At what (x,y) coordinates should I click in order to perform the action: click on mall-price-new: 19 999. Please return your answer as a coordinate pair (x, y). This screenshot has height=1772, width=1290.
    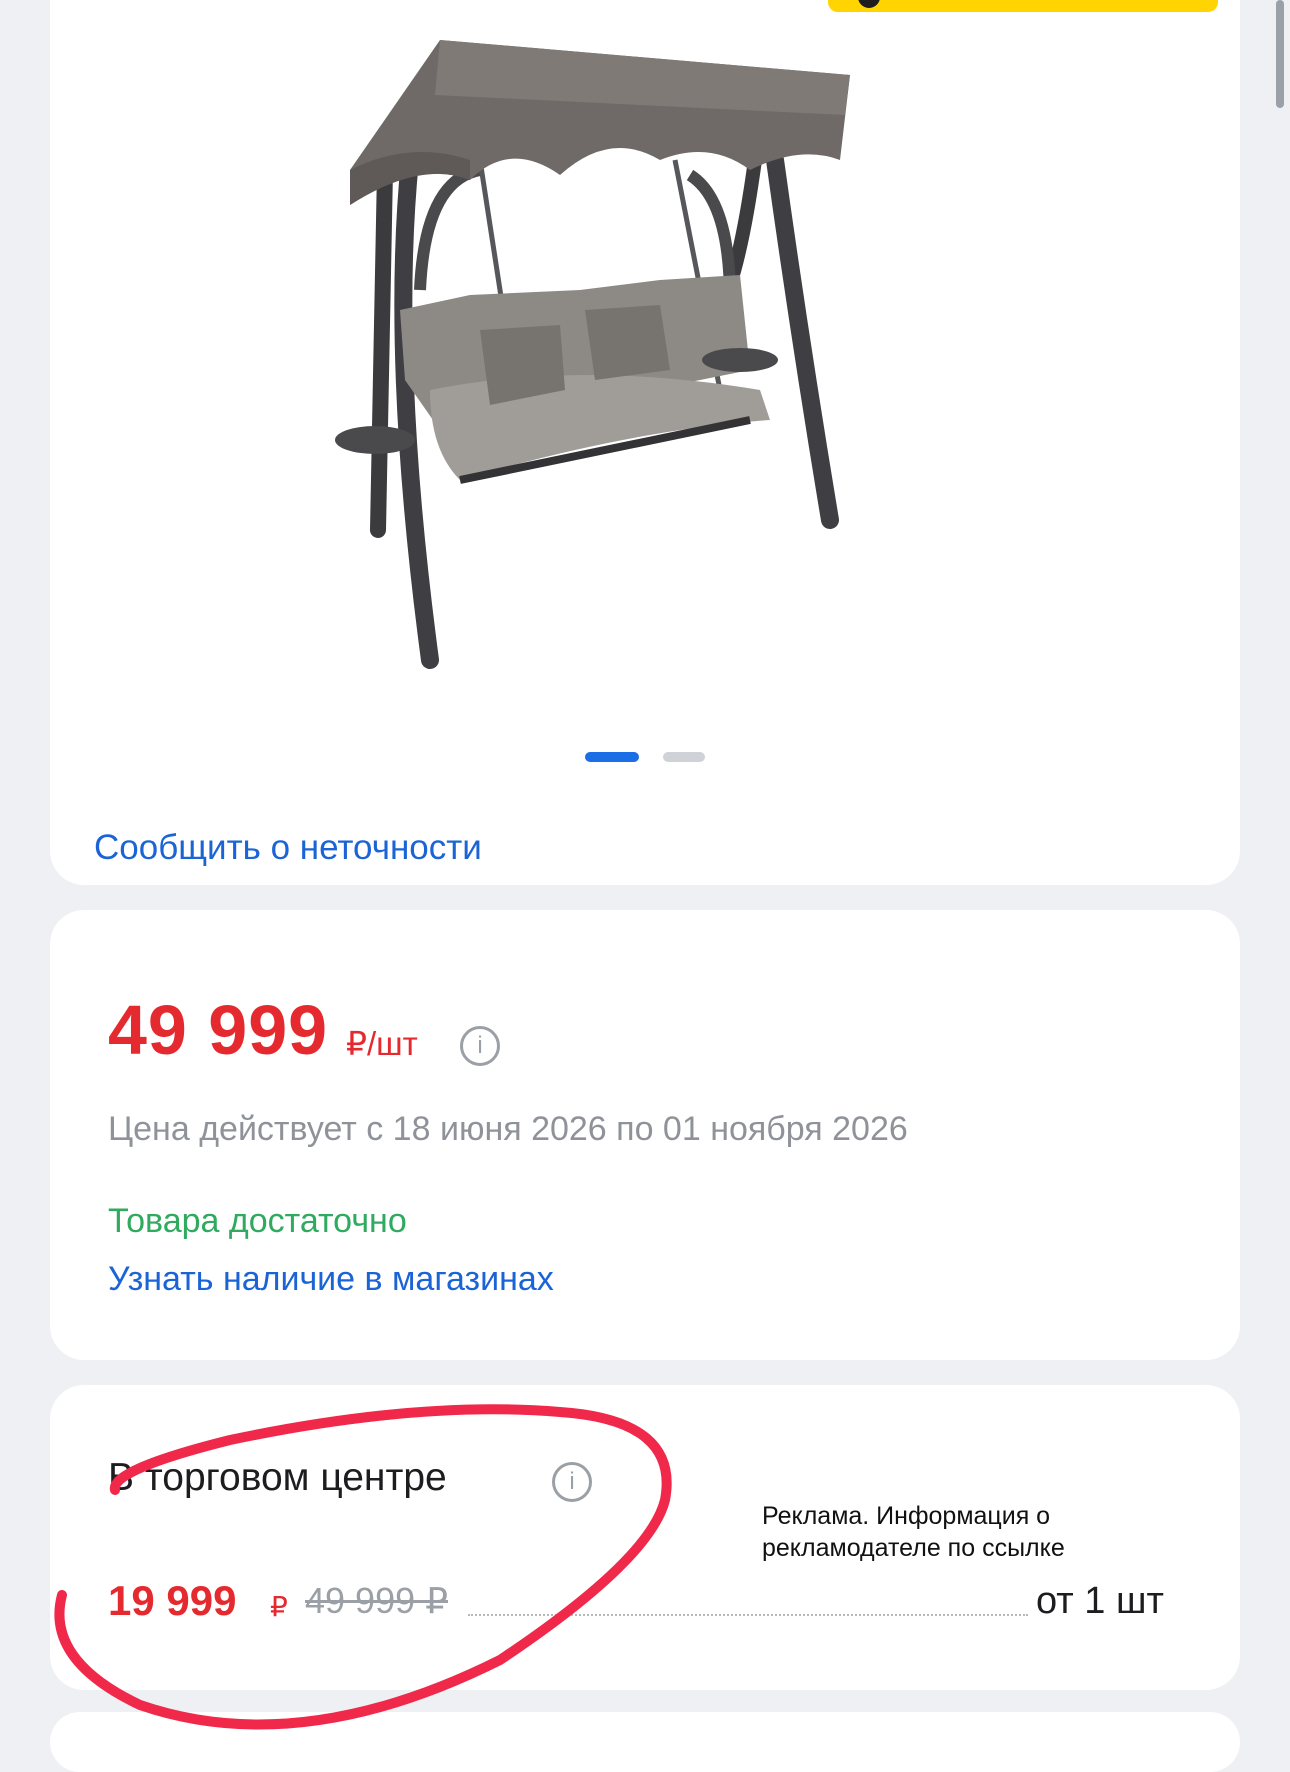
    Looking at the image, I should click on (172, 1600).